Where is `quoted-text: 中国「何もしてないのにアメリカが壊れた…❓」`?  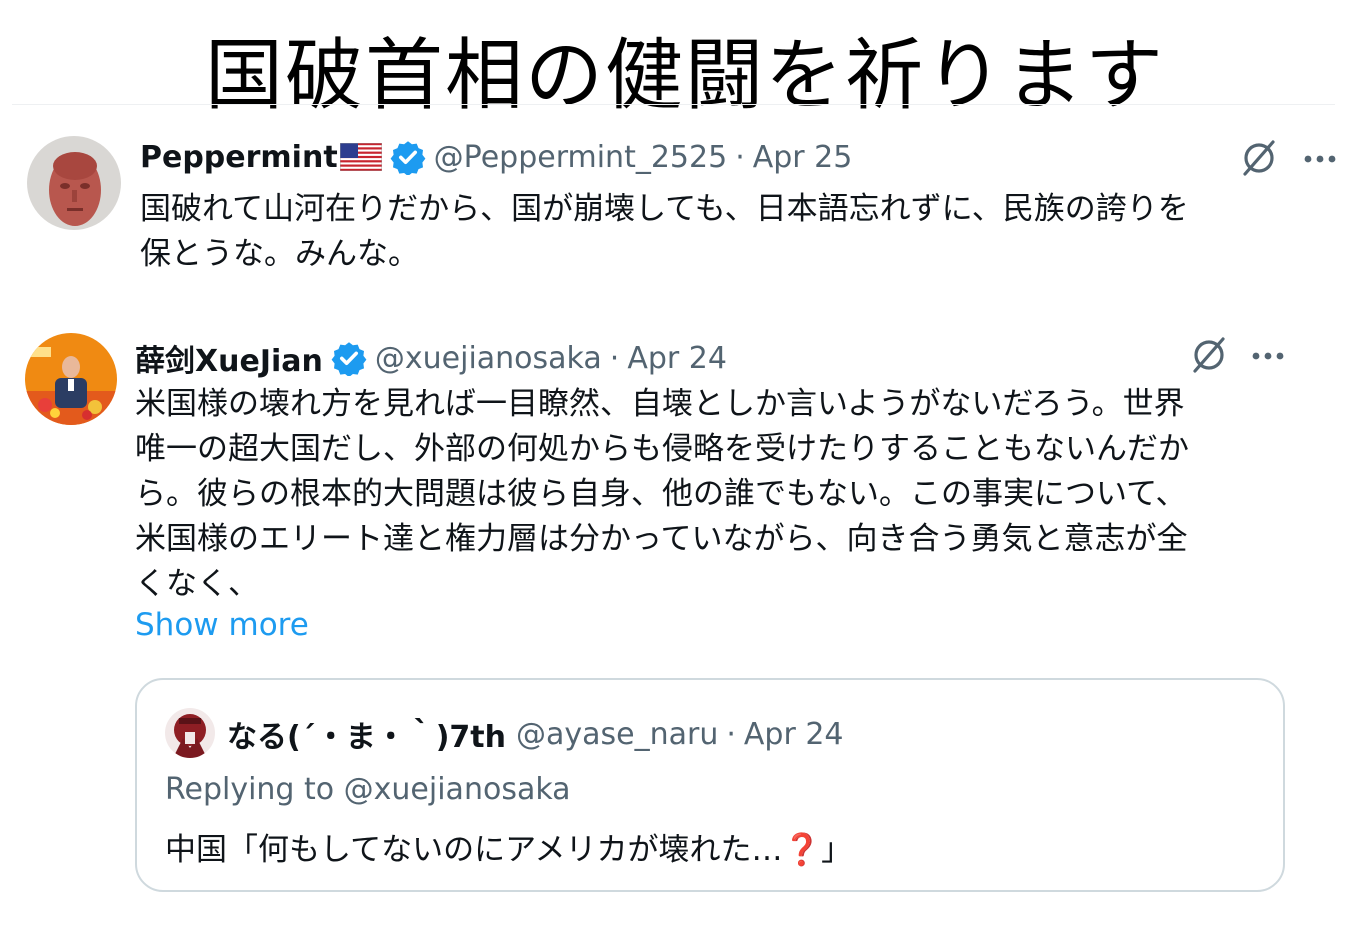 quoted-text: 中国「何もしてないのにアメリカが壊れた…❓」 is located at coordinates (508, 846).